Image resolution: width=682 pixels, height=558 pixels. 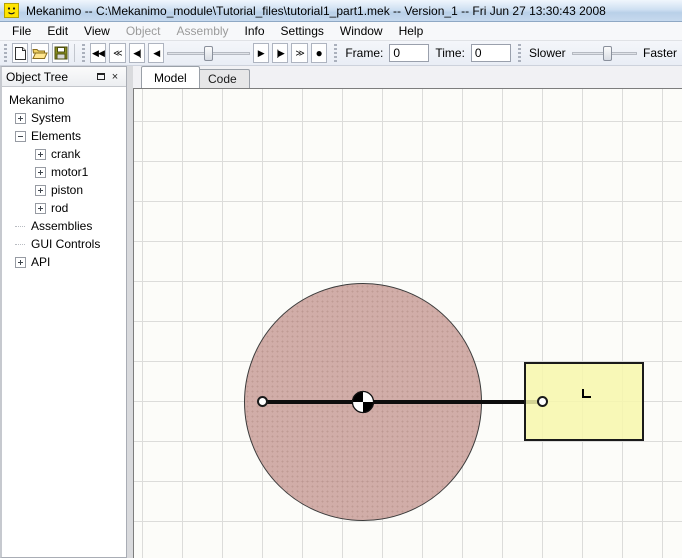 I want to click on frame-slider-thumb, so click(x=208, y=53).